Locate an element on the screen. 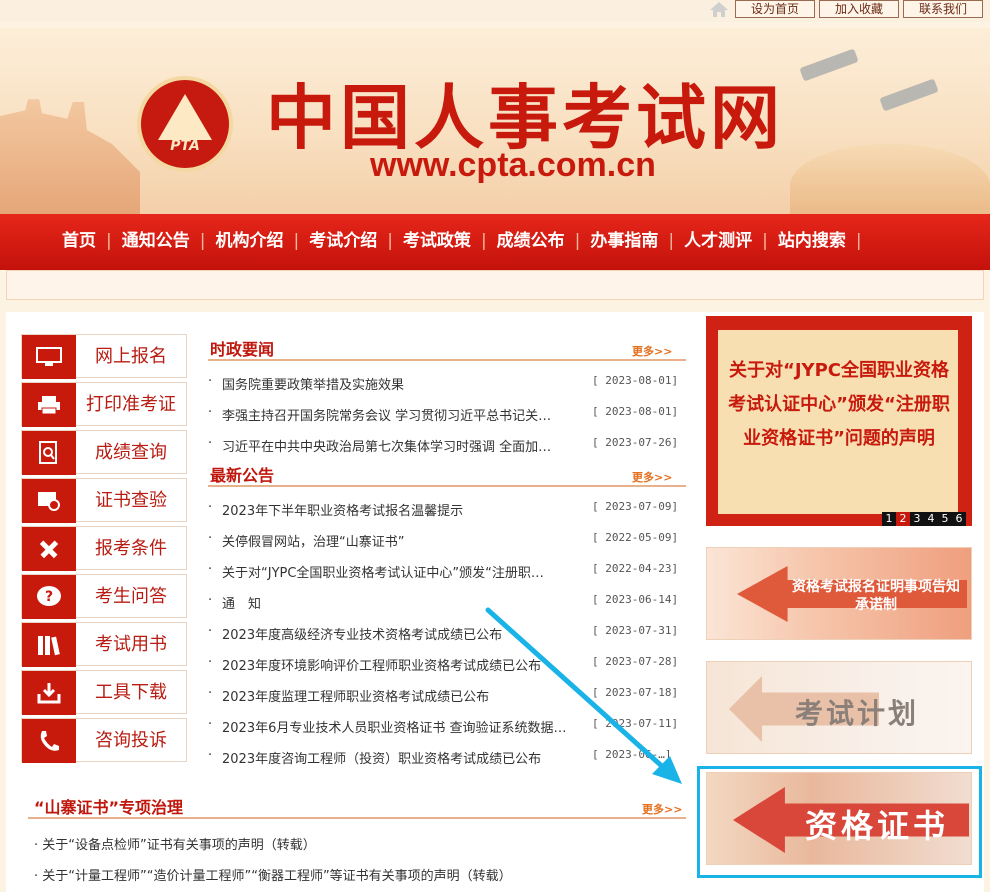 This screenshot has height=892, width=990. quick-link-label: 考试用书 is located at coordinates (131, 644).